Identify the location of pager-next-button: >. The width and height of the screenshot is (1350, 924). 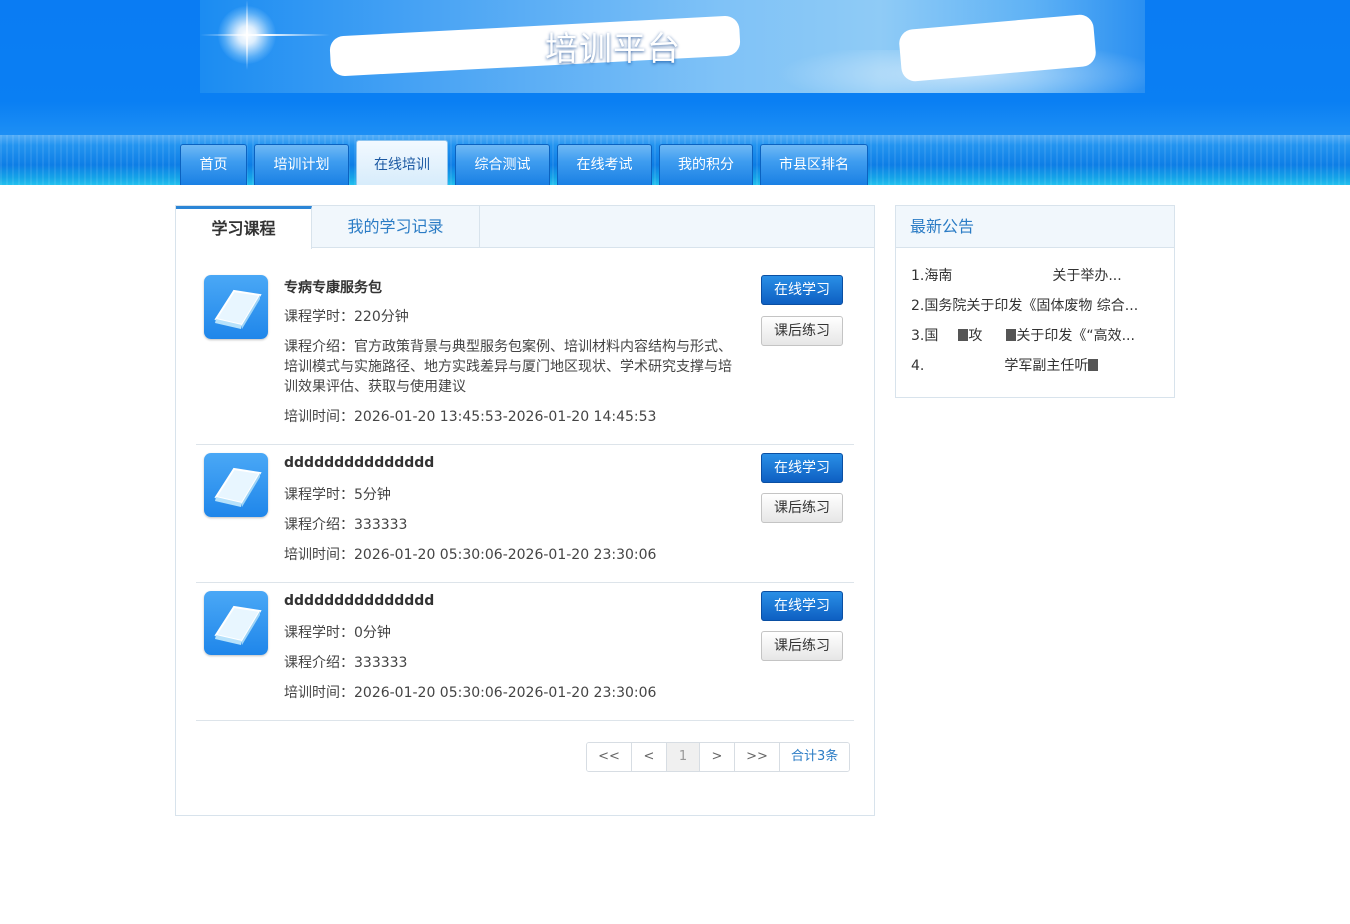
(717, 757).